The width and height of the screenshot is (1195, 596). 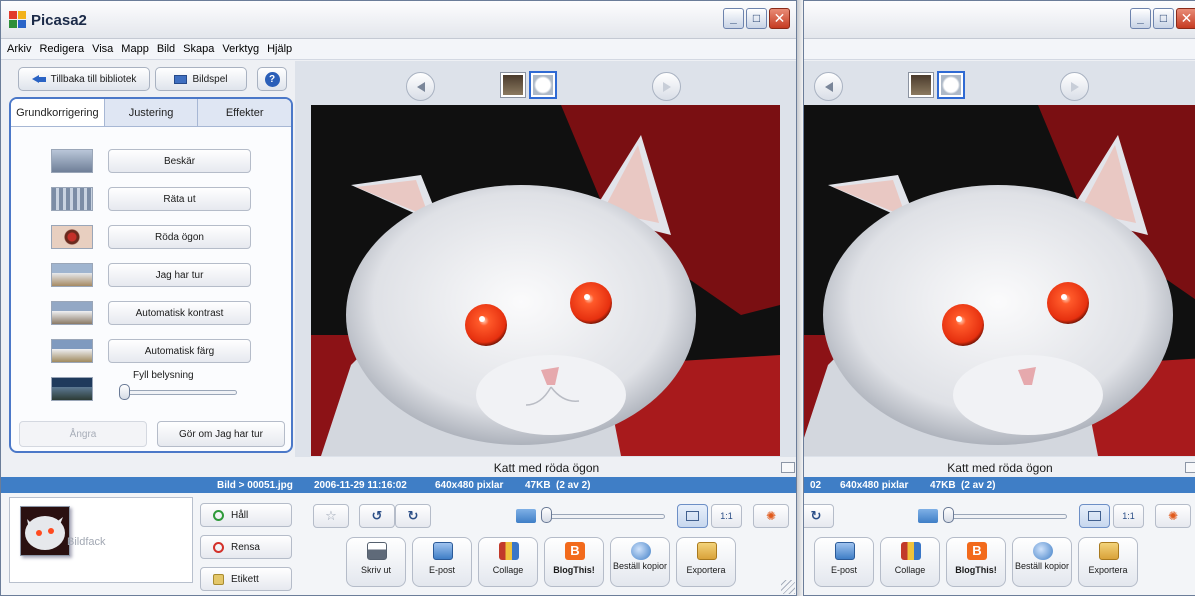 I want to click on export-folder-icon, so click(x=707, y=551).